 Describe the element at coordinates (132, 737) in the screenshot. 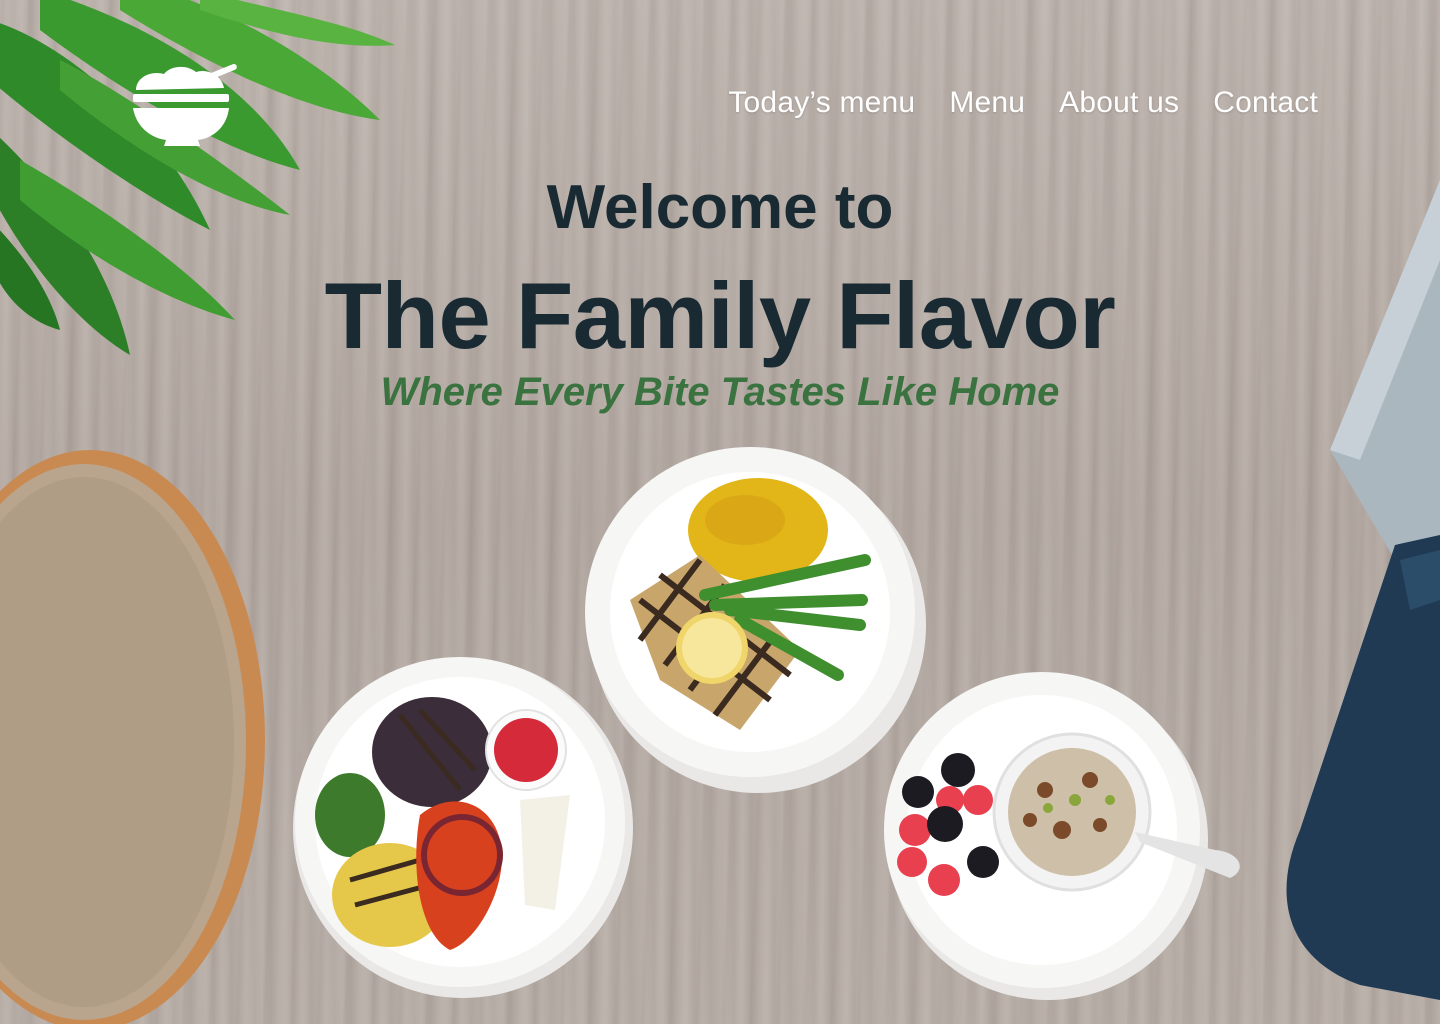

I see `bread-decoration` at that location.